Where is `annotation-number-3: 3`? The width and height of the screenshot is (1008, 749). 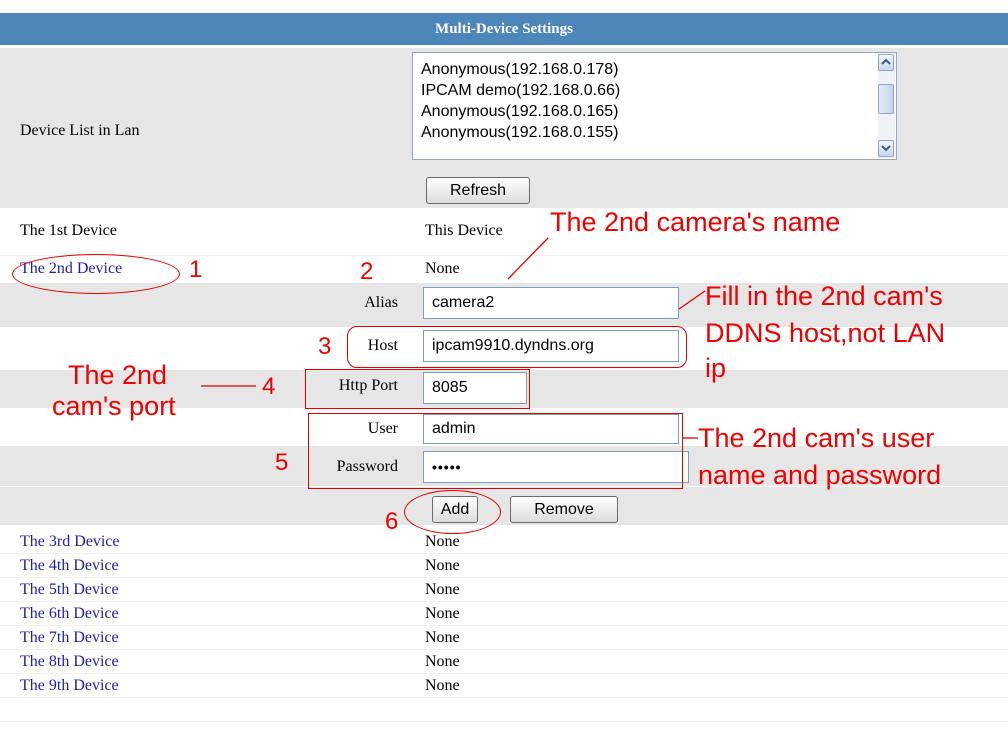
annotation-number-3: 3 is located at coordinates (325, 346).